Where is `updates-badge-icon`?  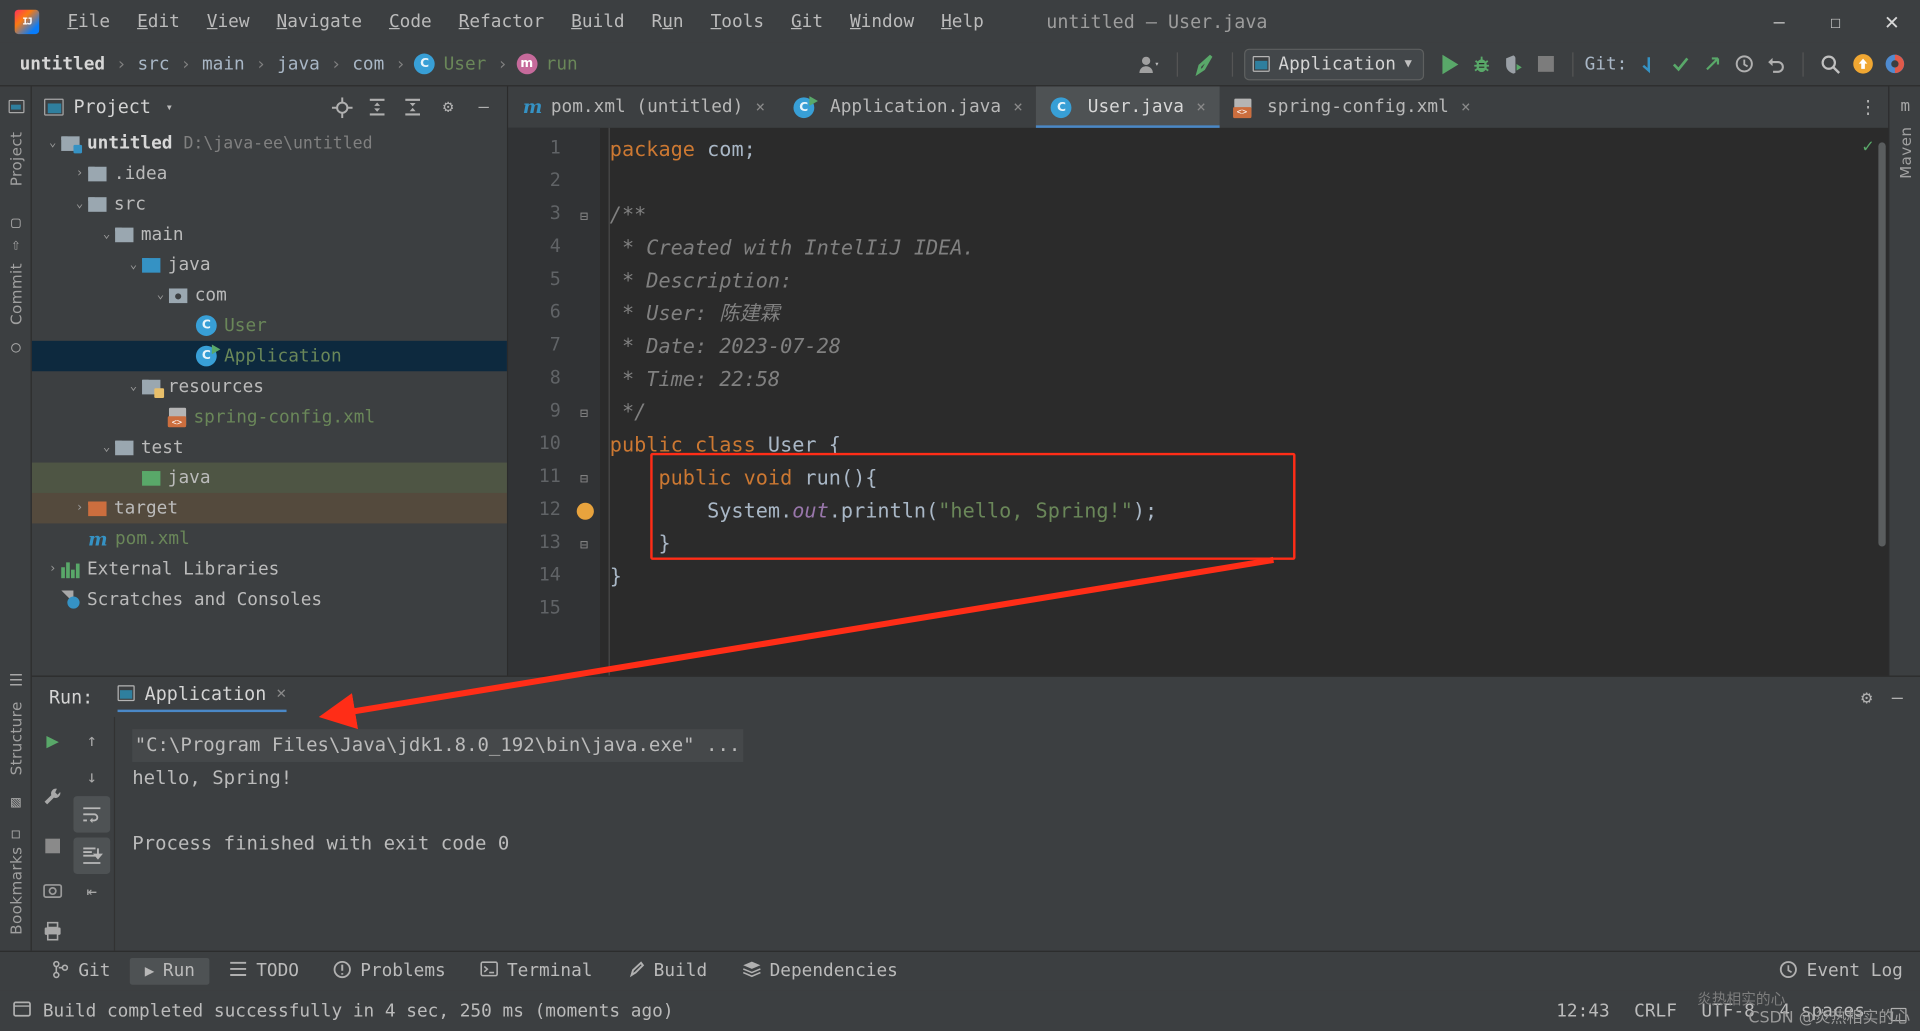
updates-badge-icon is located at coordinates (1863, 64).